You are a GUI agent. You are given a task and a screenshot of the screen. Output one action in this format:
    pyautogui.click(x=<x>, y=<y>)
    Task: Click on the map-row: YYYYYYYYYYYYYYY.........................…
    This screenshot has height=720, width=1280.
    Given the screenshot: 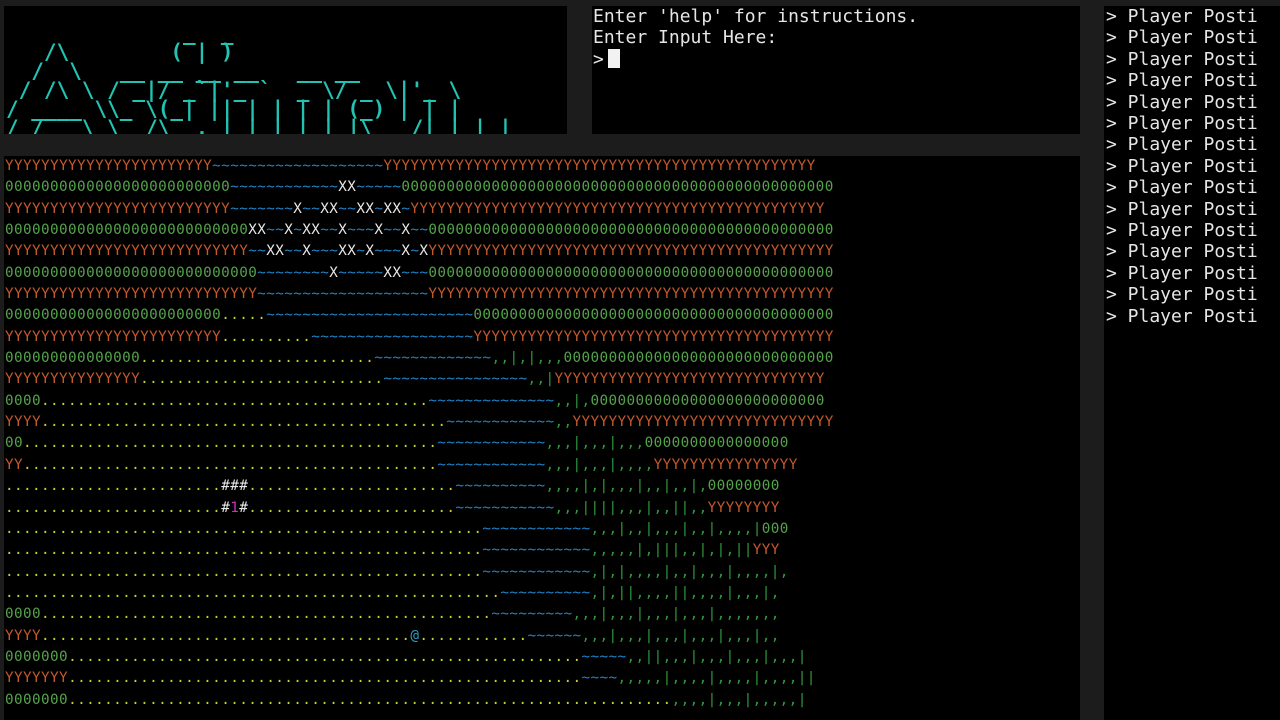 What is the action you would take?
    pyautogui.click(x=419, y=379)
    